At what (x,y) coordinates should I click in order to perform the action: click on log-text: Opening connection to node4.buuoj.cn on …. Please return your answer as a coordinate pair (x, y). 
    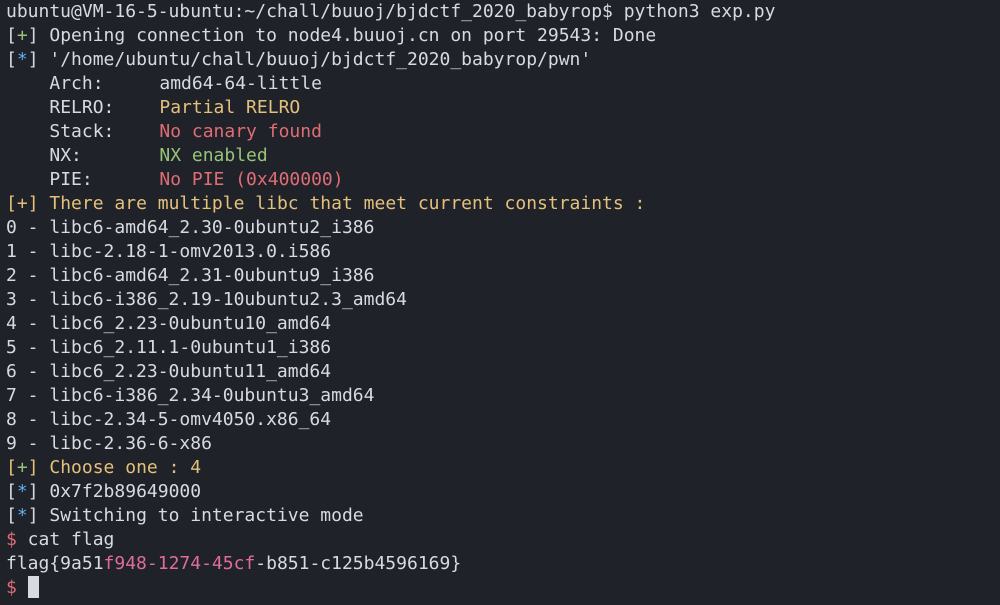
    Looking at the image, I should click on (347, 35).